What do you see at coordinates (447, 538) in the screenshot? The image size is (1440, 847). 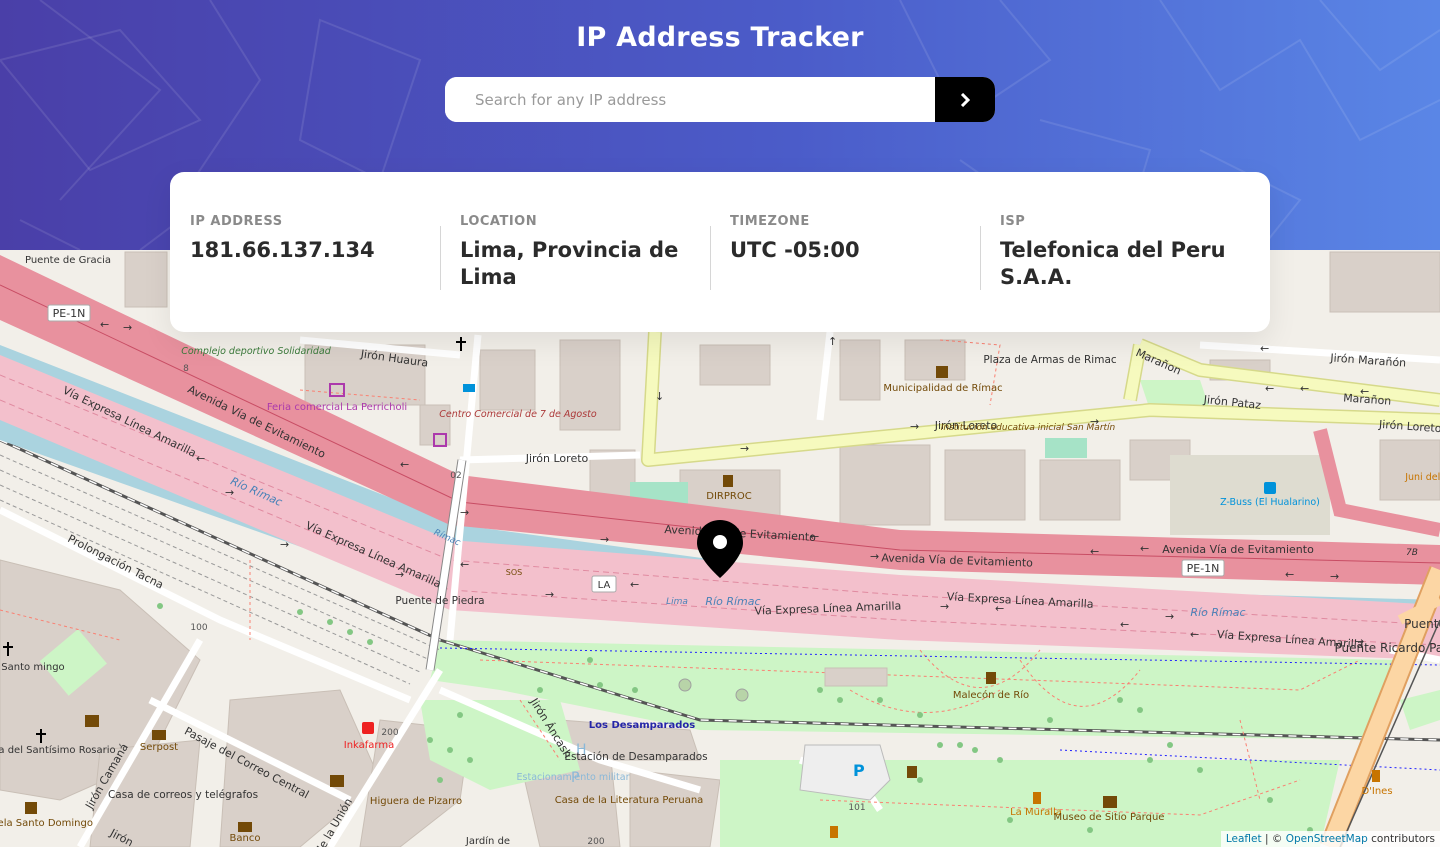 I see `map-label: Rímac` at bounding box center [447, 538].